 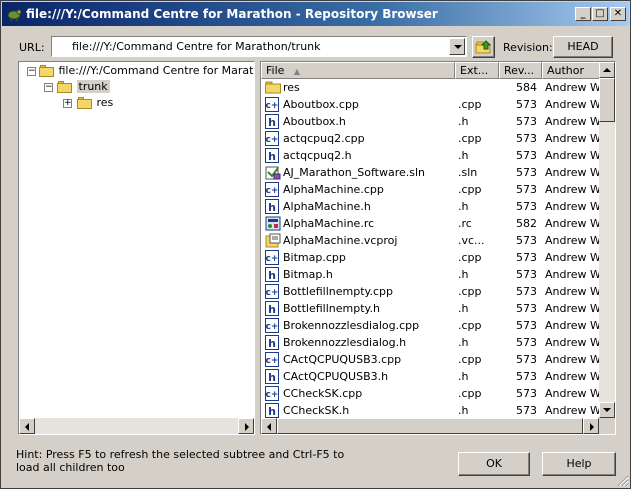 What do you see at coordinates (431, 274) in the screenshot?
I see `file-row: h Bitmap.h .h 573 Andrew We` at bounding box center [431, 274].